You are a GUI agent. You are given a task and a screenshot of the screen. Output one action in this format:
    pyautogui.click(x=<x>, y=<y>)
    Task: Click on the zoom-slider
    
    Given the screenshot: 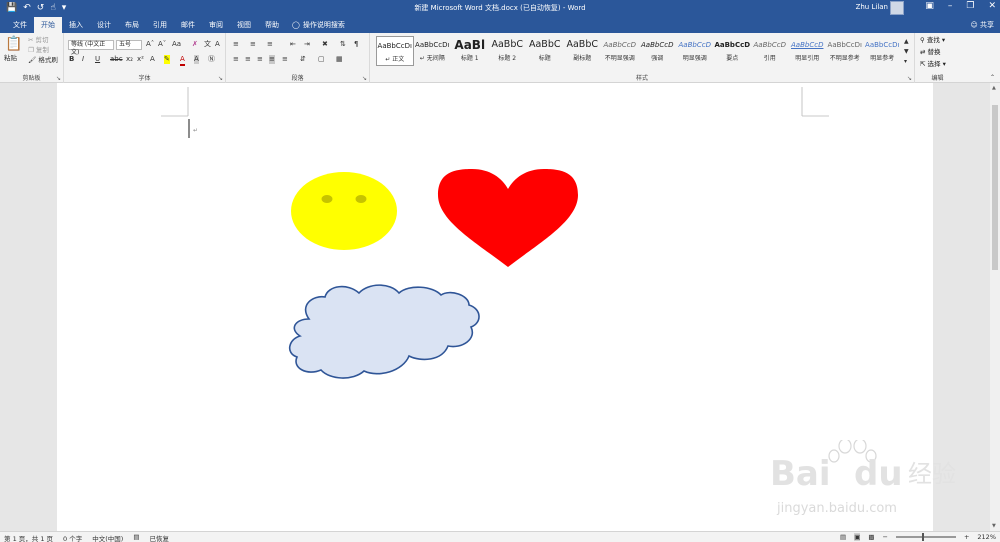 What is the action you would take?
    pyautogui.click(x=925, y=537)
    